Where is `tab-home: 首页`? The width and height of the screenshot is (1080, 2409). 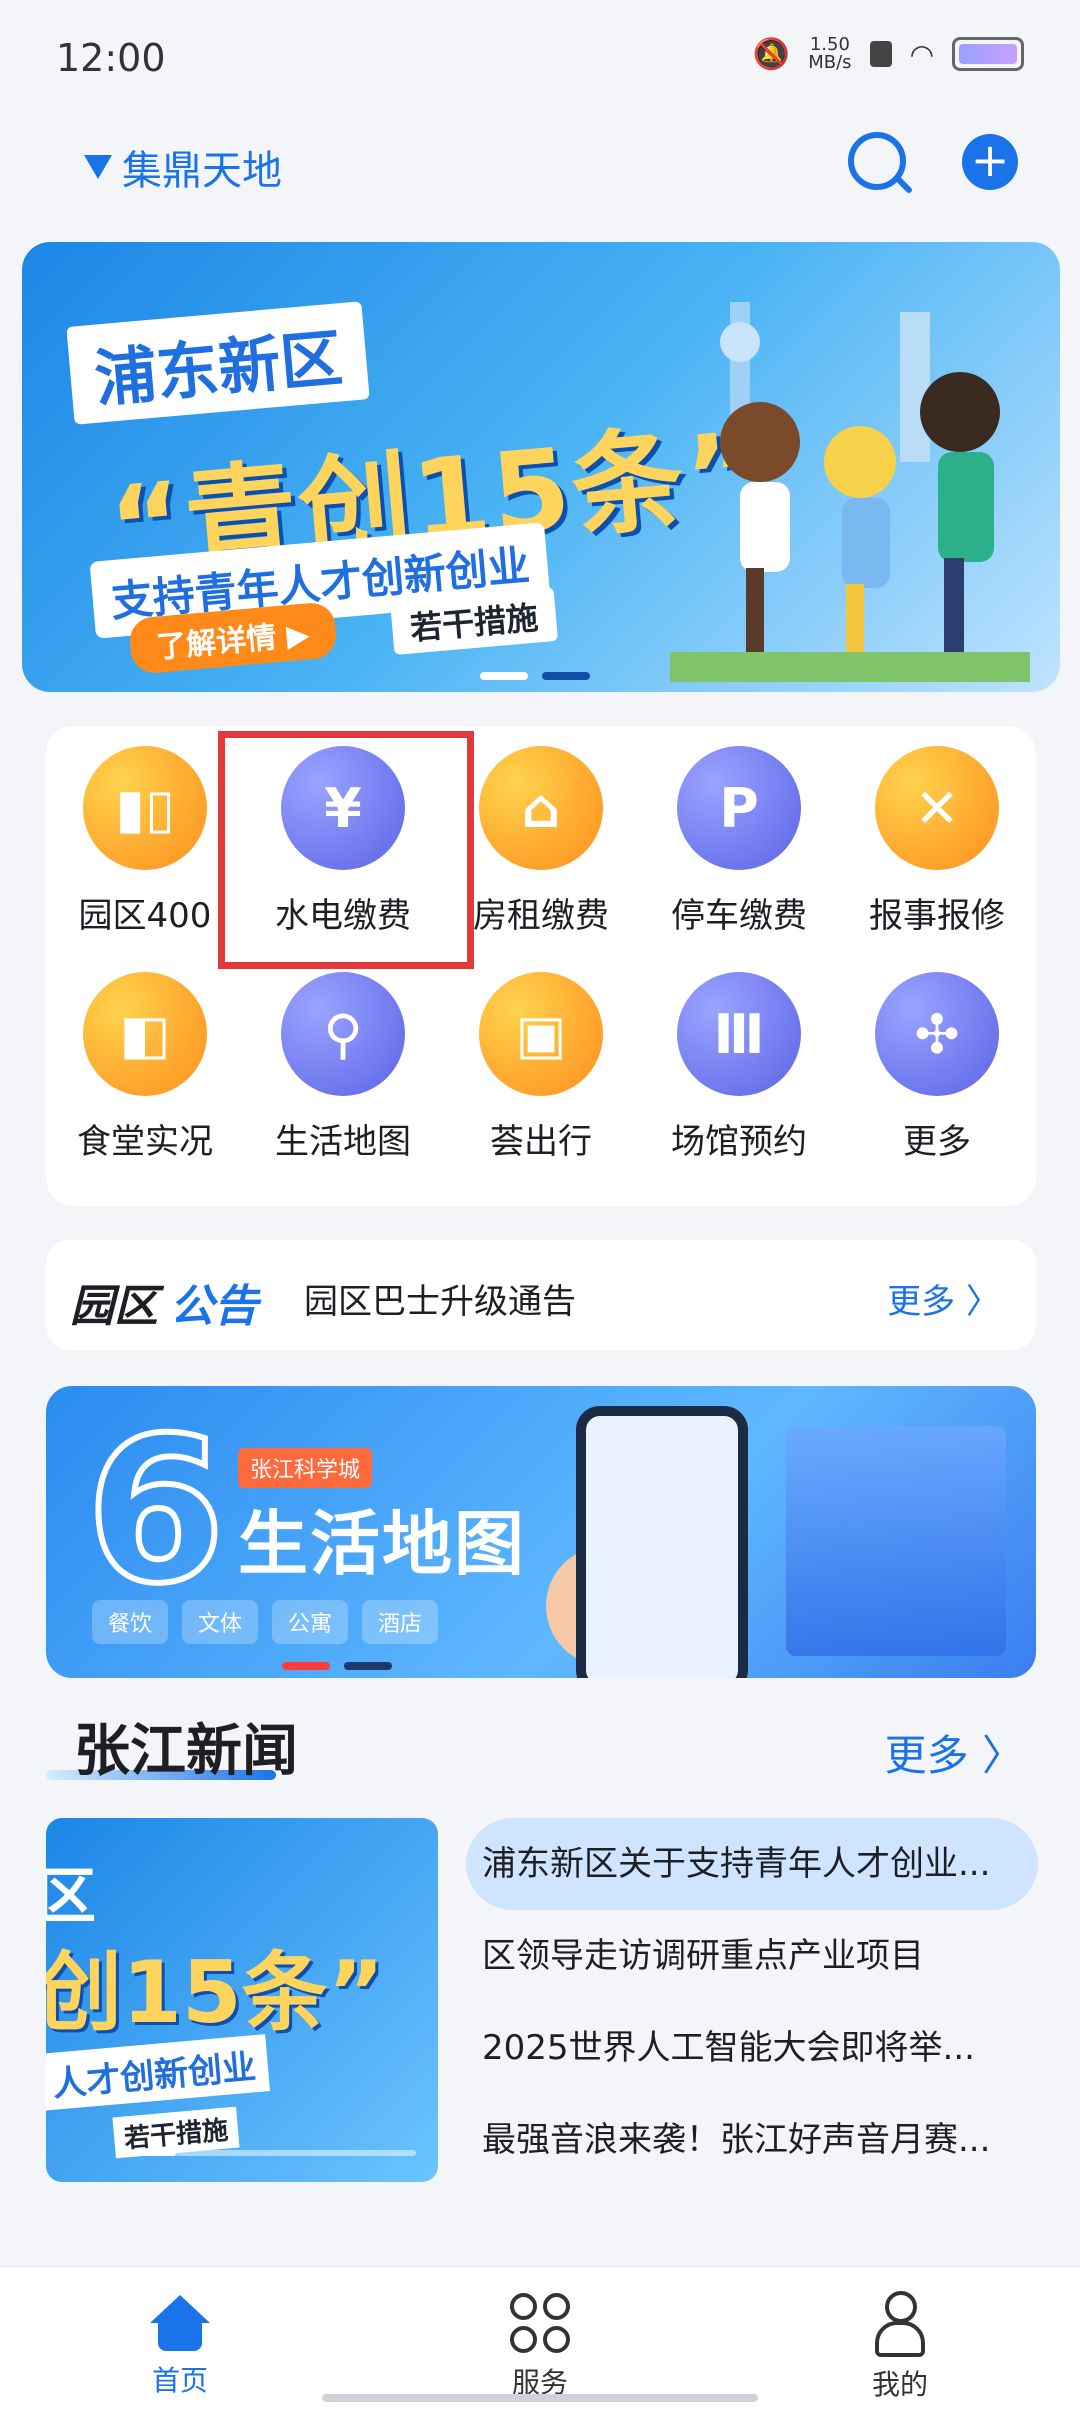
tab-home: 首页 is located at coordinates (180, 2338).